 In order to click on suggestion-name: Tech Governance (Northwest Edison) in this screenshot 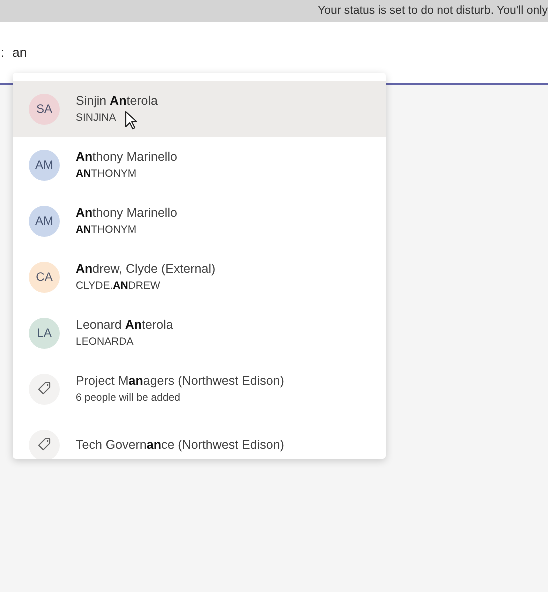, I will do `click(180, 445)`.